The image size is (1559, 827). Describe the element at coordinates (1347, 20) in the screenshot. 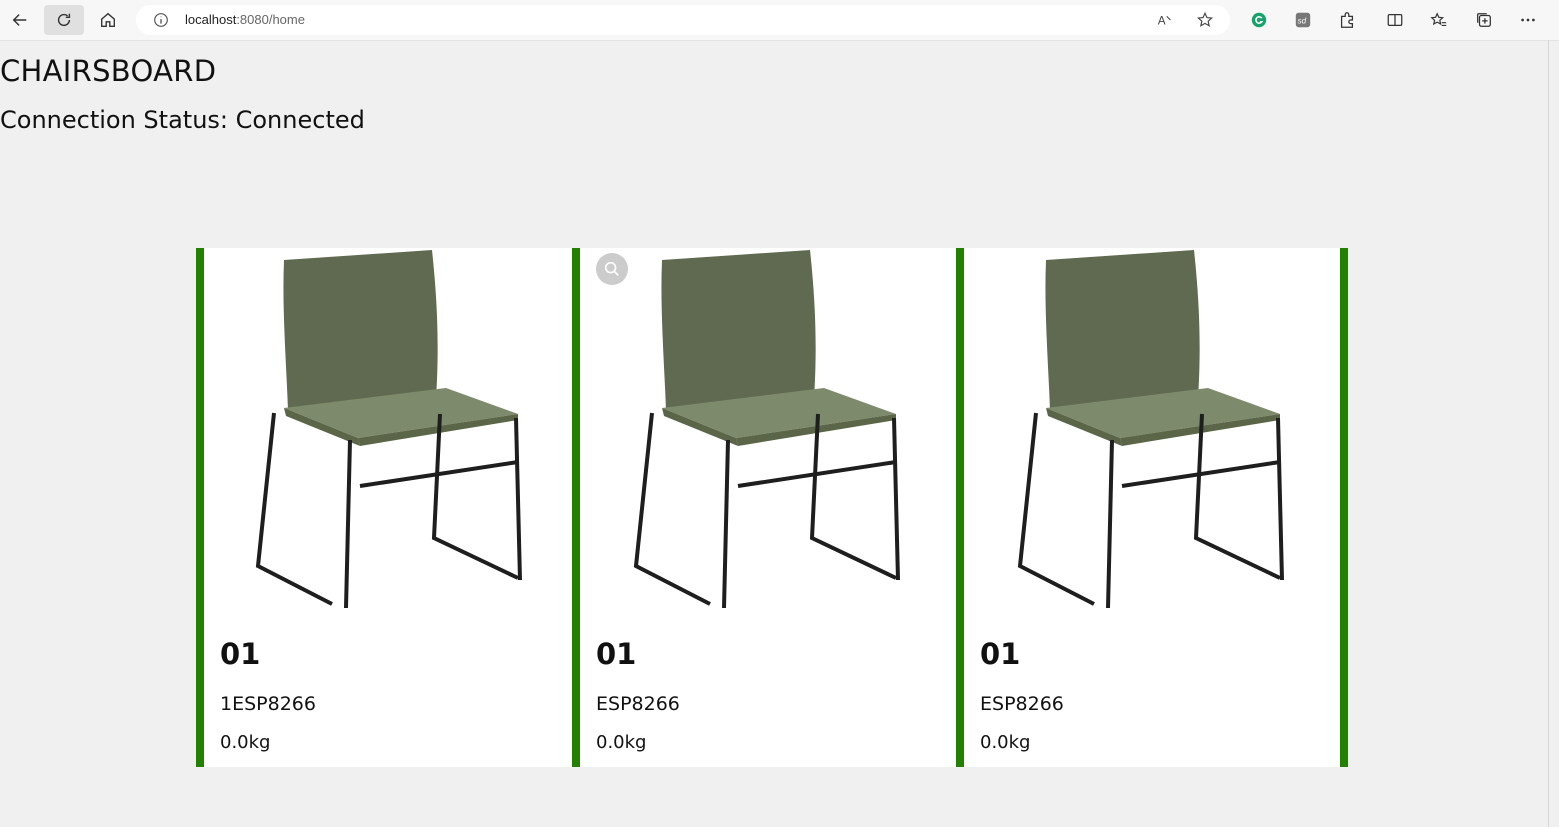

I see `extensions-icon` at that location.